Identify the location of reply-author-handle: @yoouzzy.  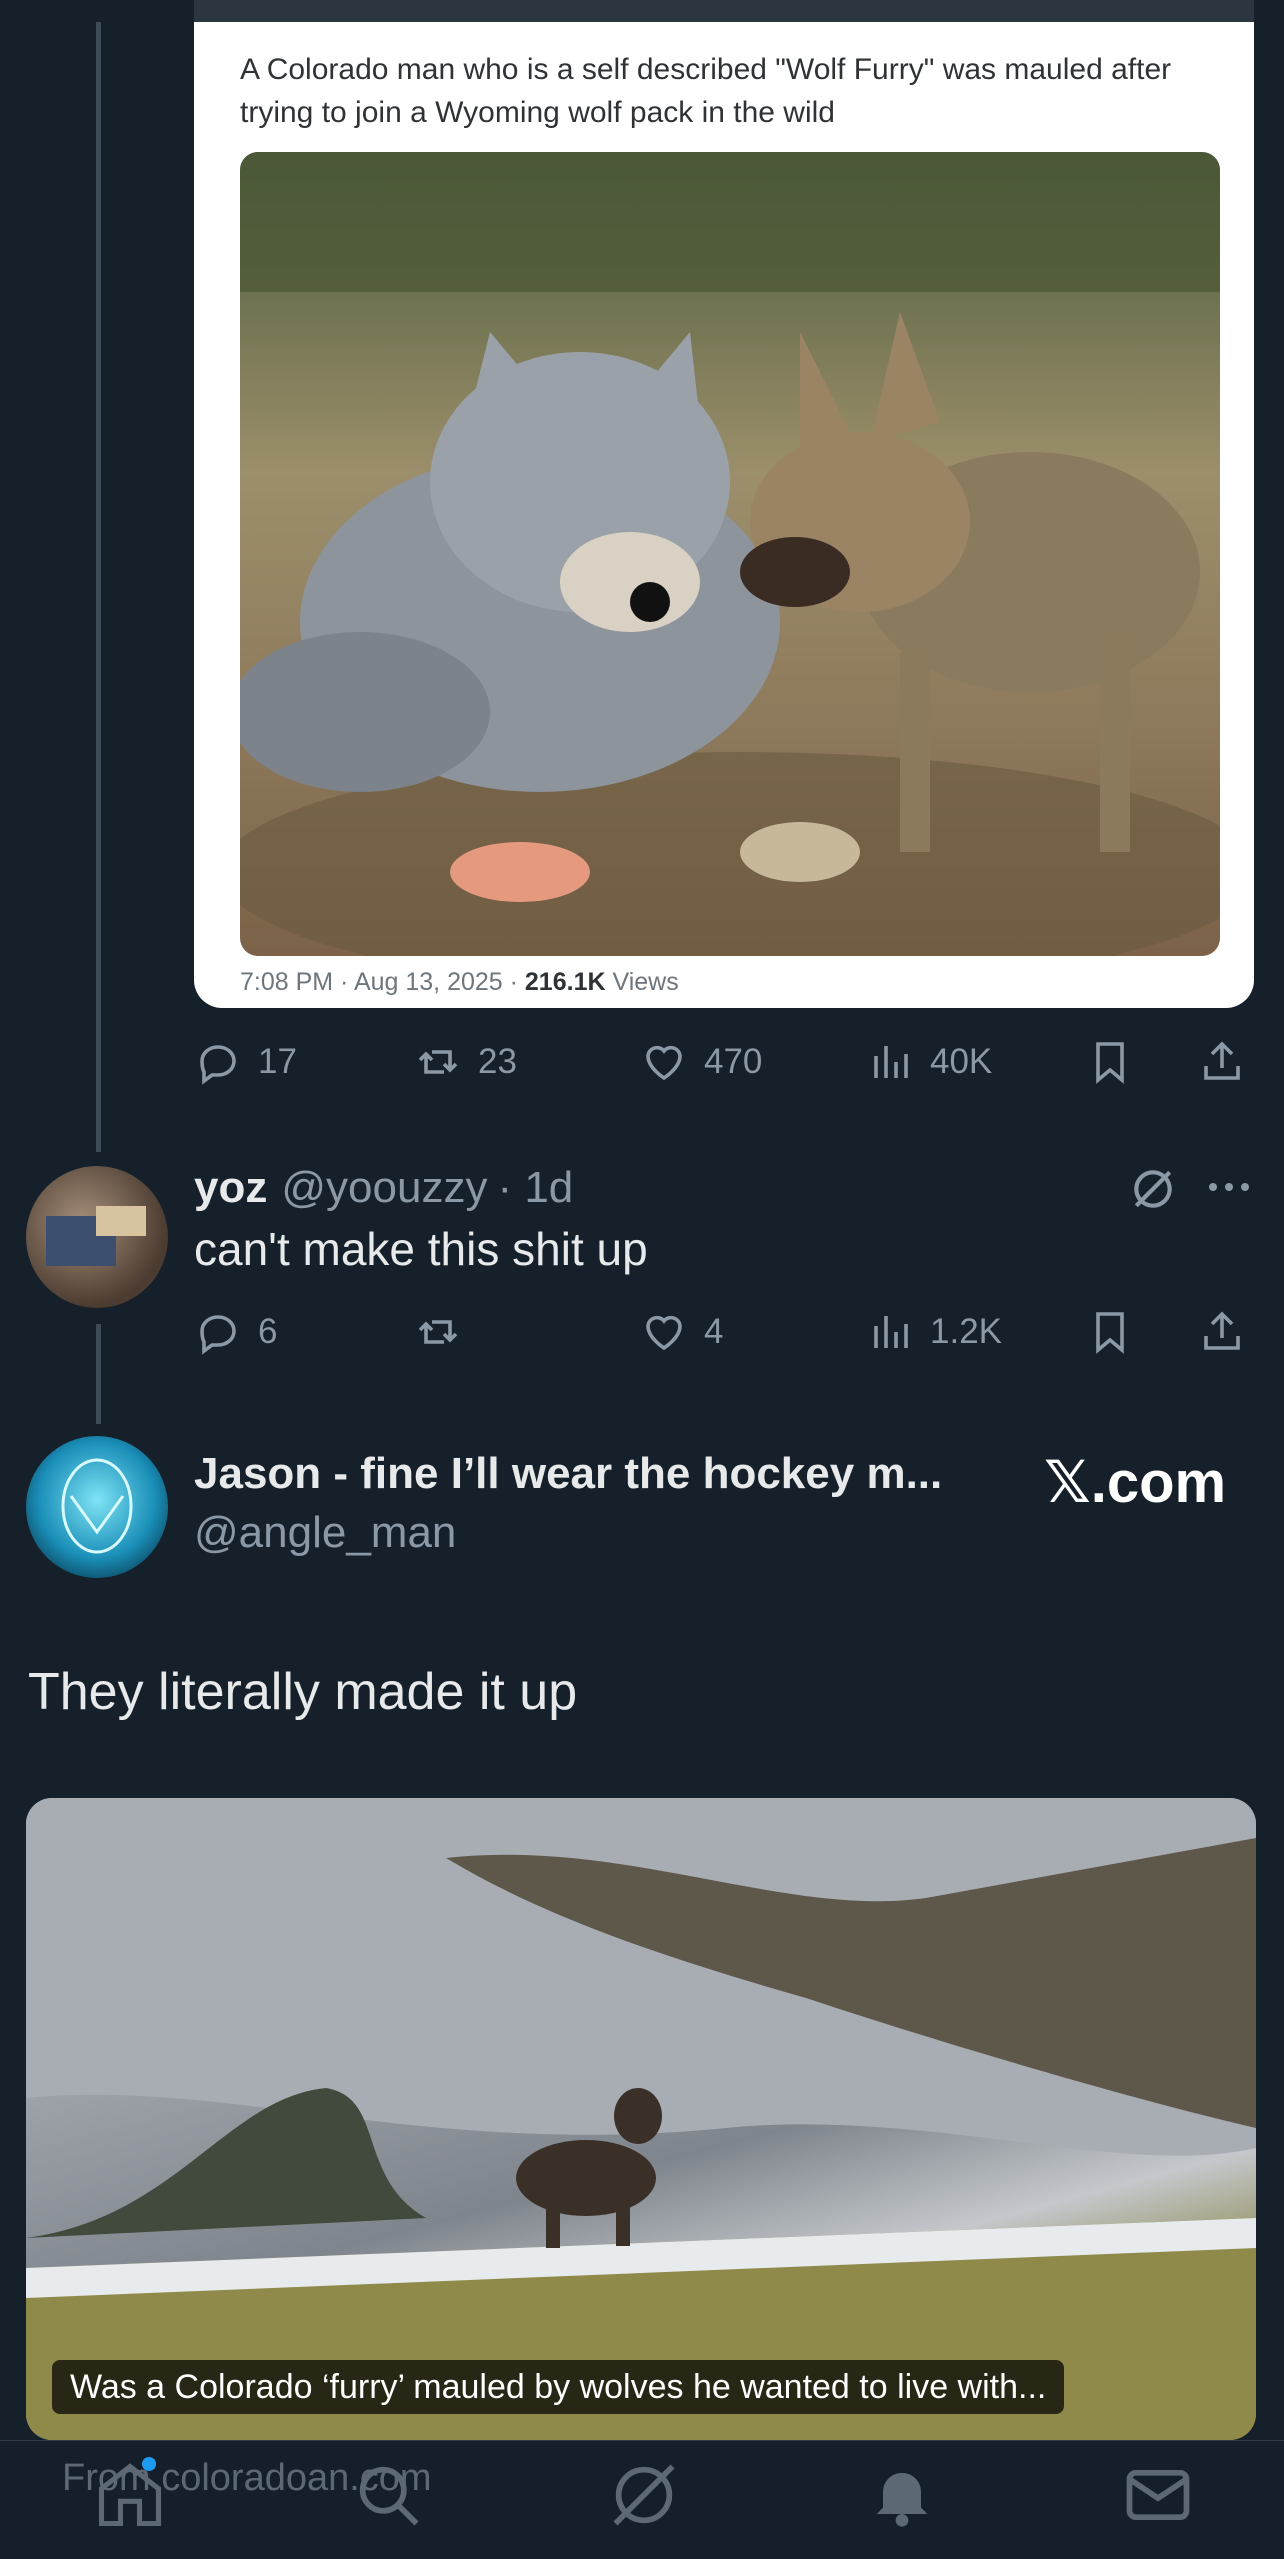
(384, 1188).